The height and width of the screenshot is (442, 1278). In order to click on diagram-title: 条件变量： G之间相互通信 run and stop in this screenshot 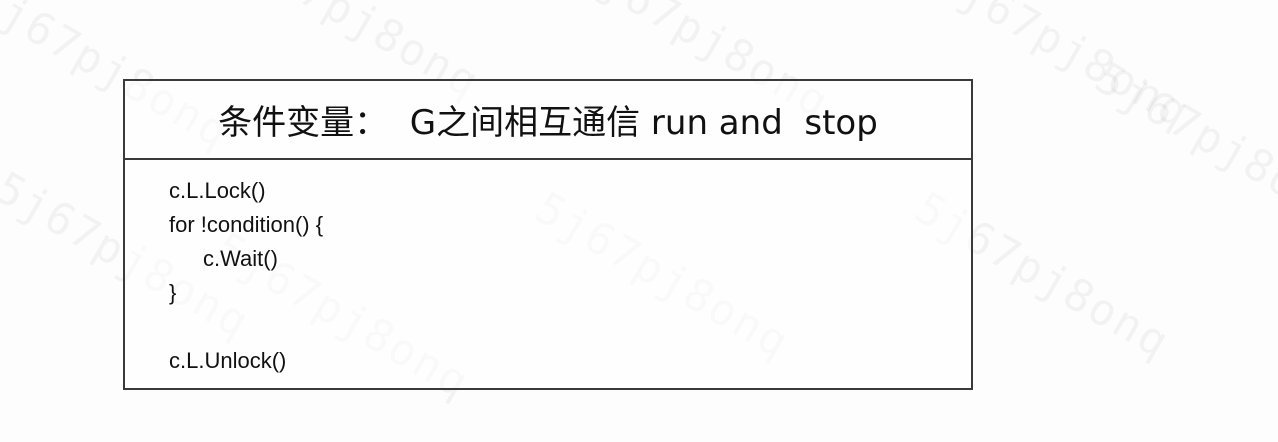, I will do `click(548, 120)`.